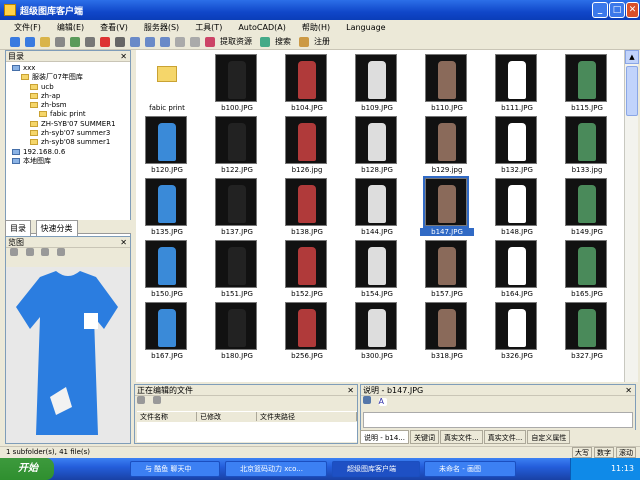  What do you see at coordinates (208, 27) in the screenshot?
I see `menu-tools: 工具(T)` at bounding box center [208, 27].